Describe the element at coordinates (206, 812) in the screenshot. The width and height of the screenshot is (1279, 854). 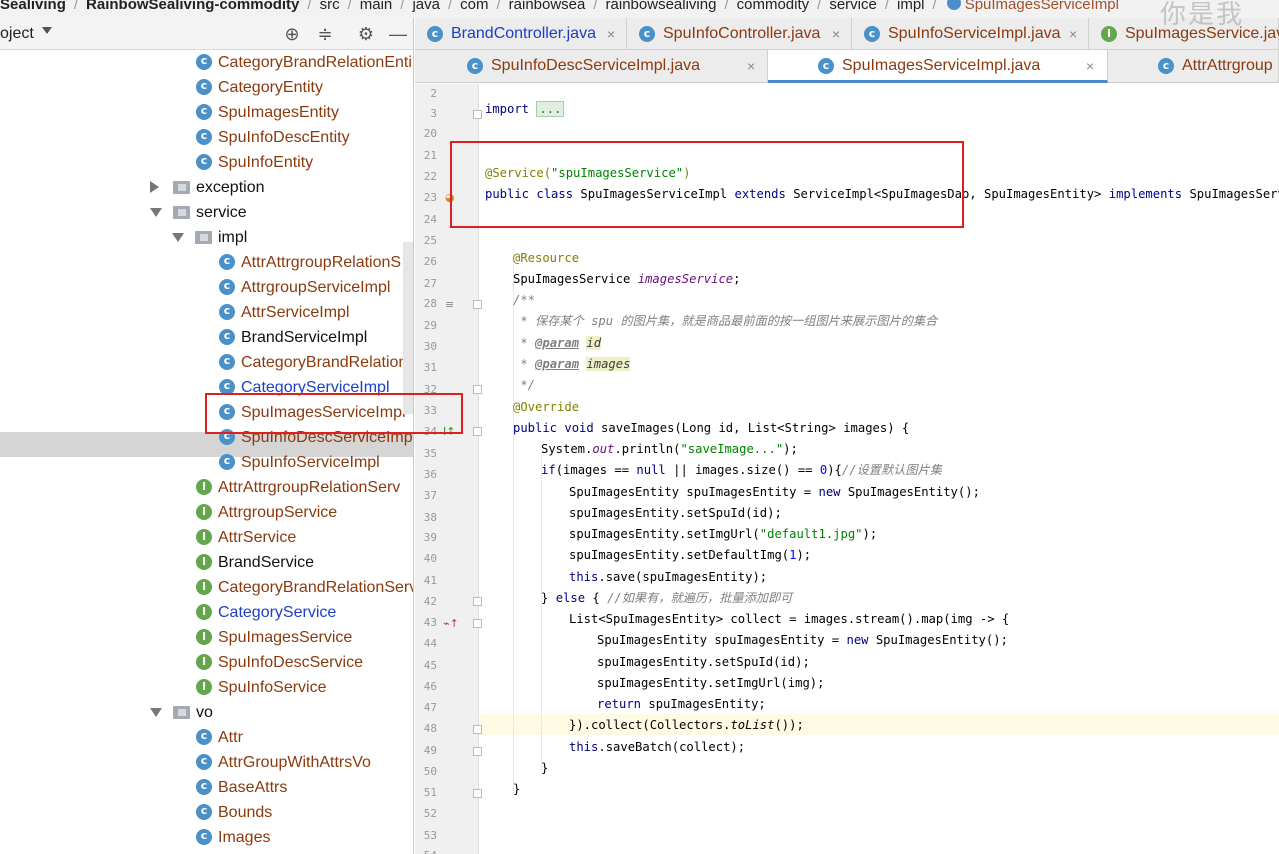
I see `tree-file: Bounds` at that location.